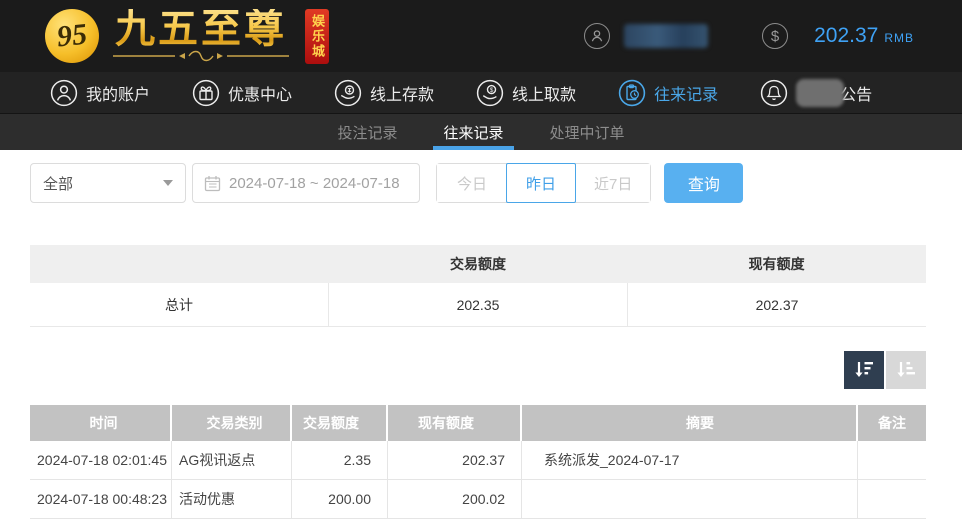  Describe the element at coordinates (101, 460) in the screenshot. I see `cell-time: 2024-07-18 02:01:45` at that location.